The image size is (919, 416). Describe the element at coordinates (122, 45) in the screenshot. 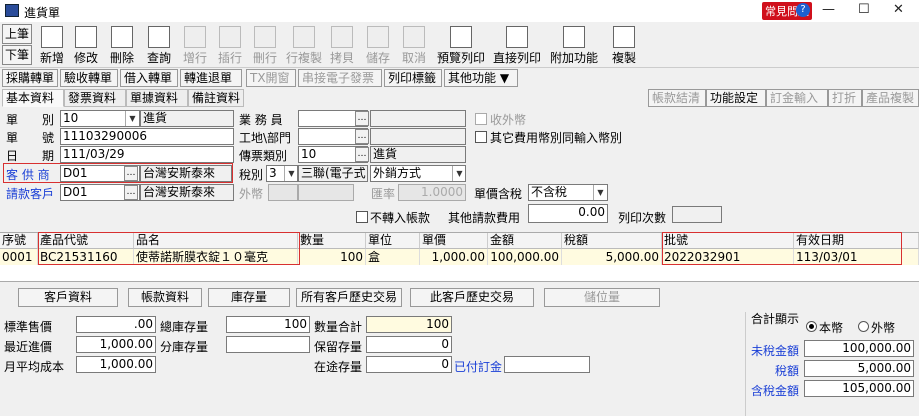

I see `delete-button: 刪除` at that location.